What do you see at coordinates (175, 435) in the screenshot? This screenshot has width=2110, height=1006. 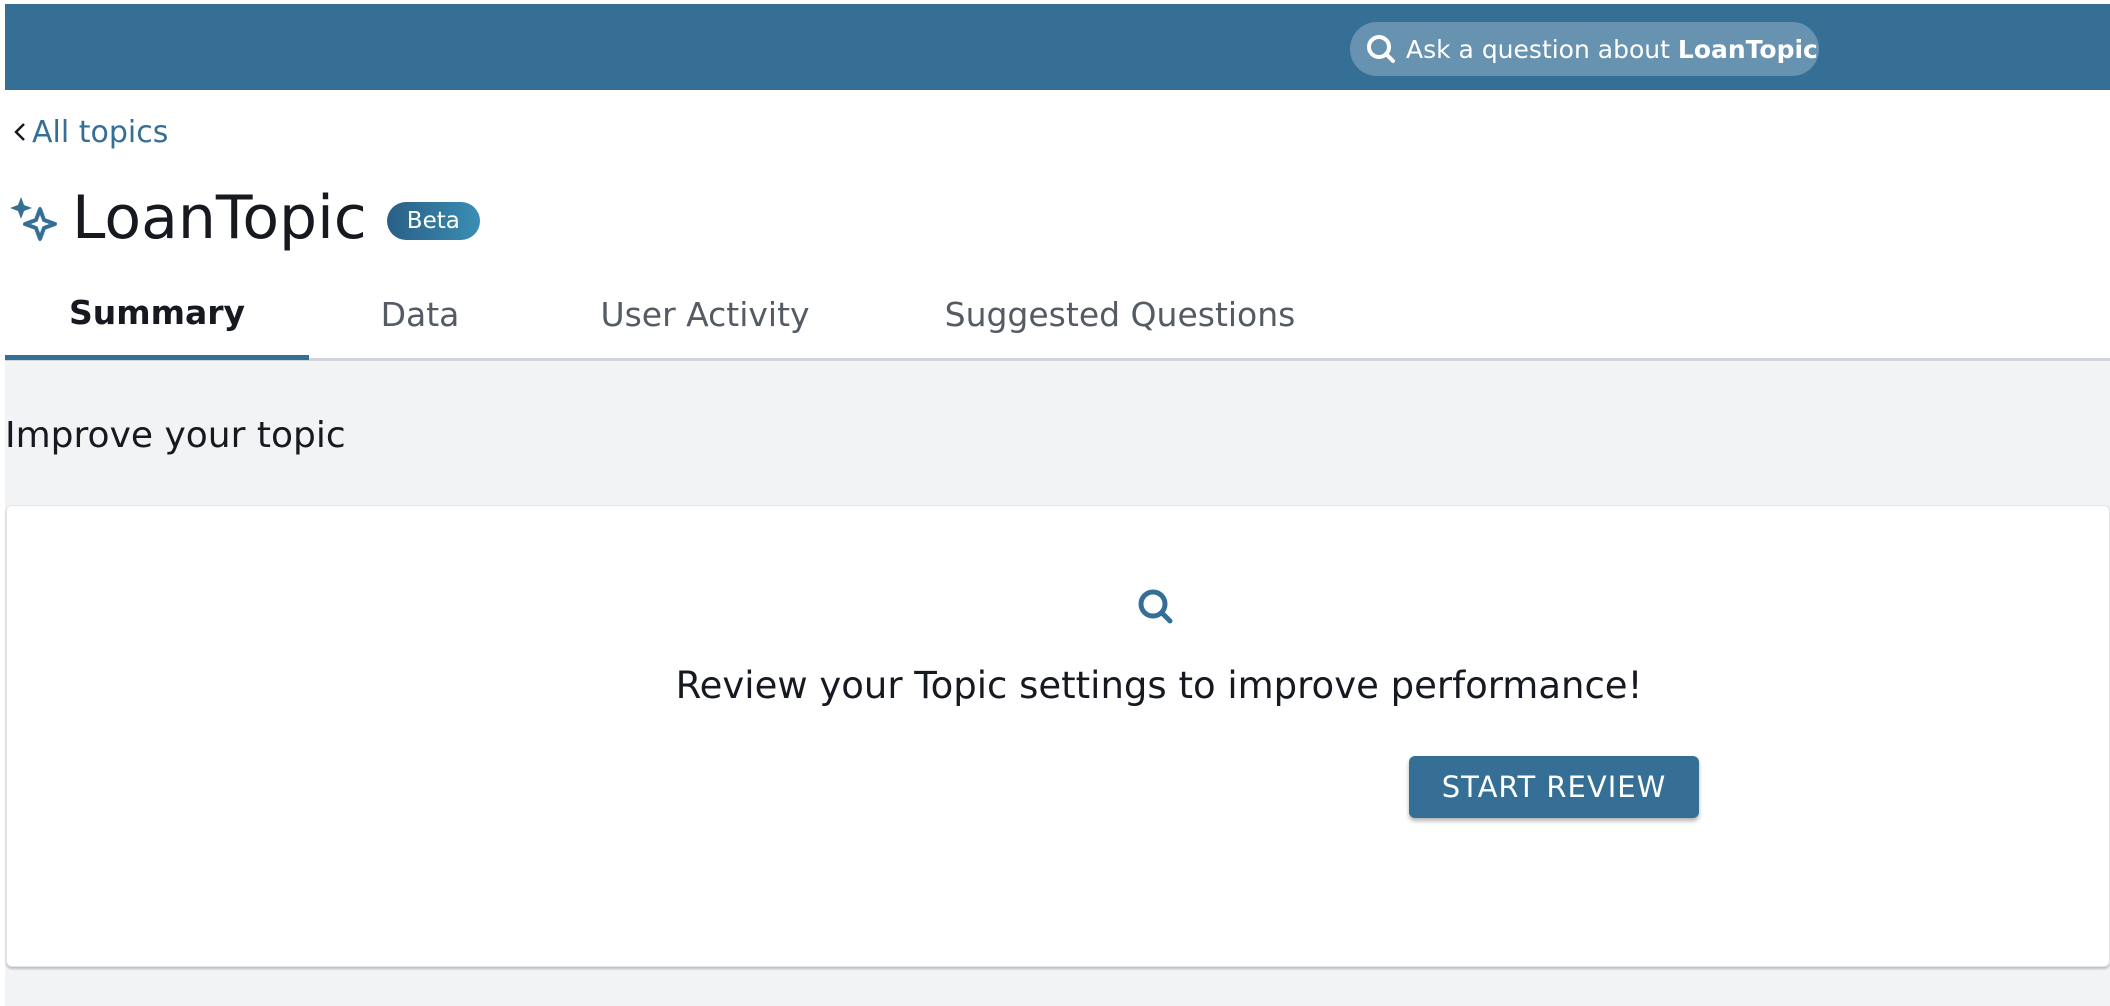 I see `improve-topic-heading: Improve your topic` at bounding box center [175, 435].